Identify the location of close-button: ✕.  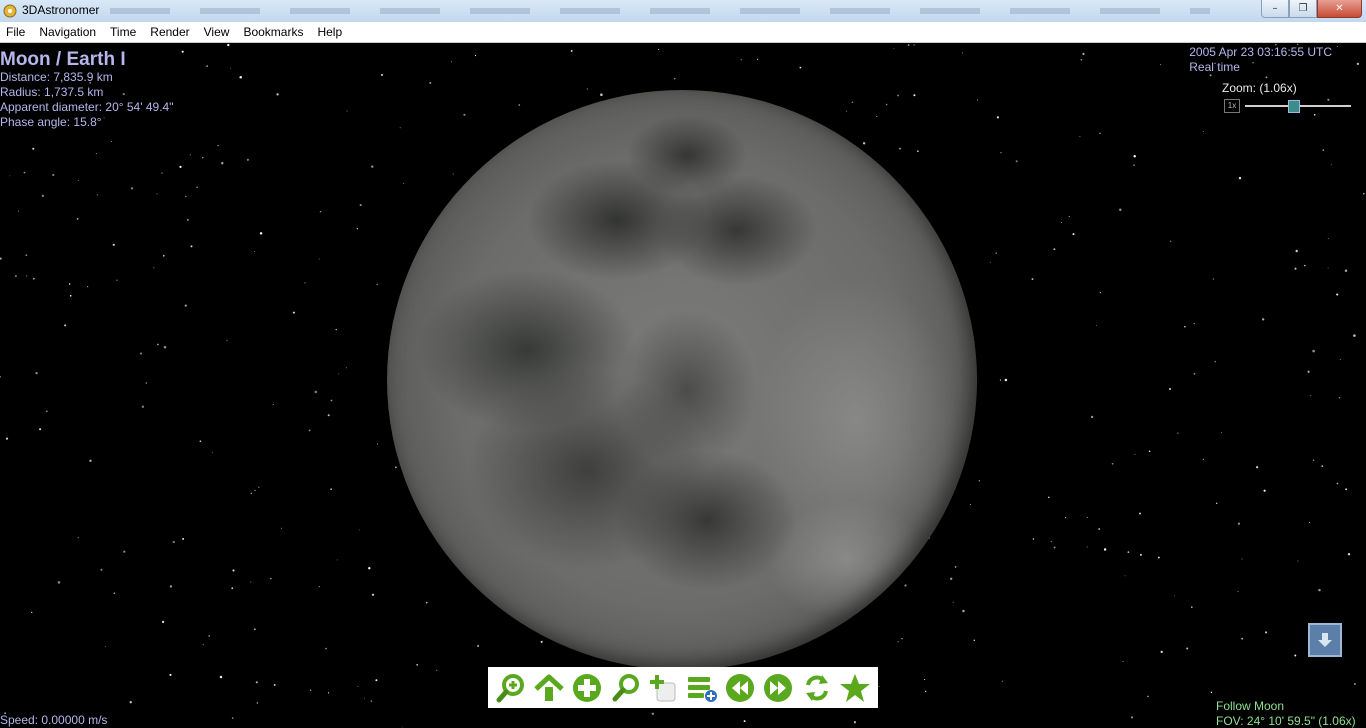
(1339, 9).